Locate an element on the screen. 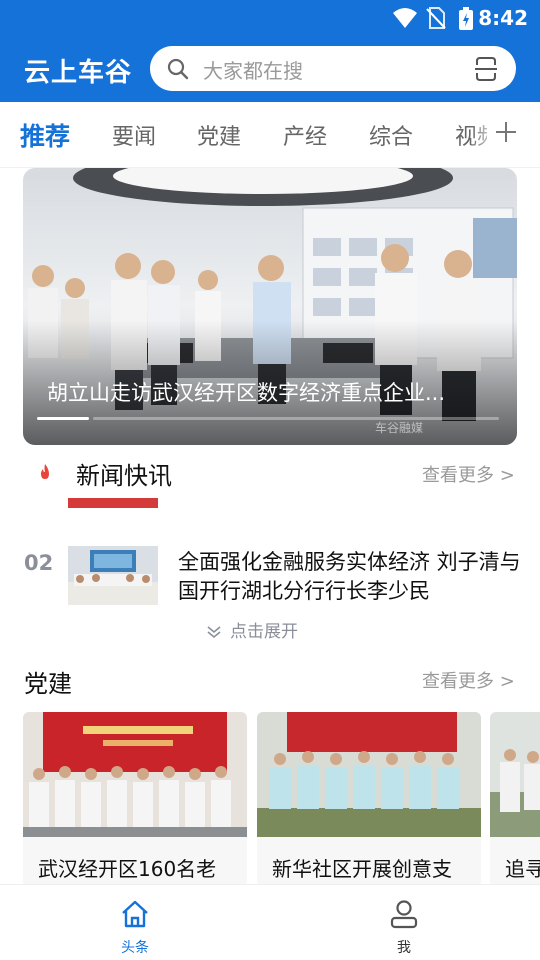 The width and height of the screenshot is (540, 960). party-card-caption: 追寻红色记忆 is located at coordinates (522, 869).